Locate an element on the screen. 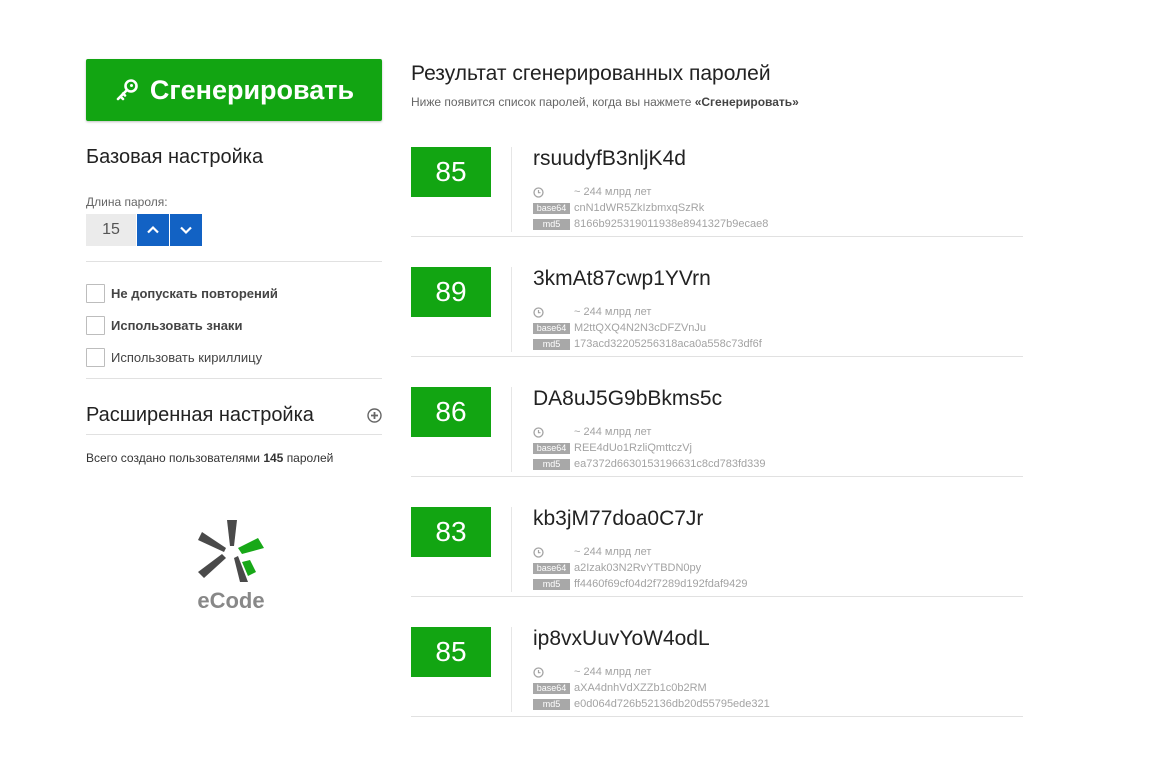  chevron-down-icon is located at coordinates (186, 230).